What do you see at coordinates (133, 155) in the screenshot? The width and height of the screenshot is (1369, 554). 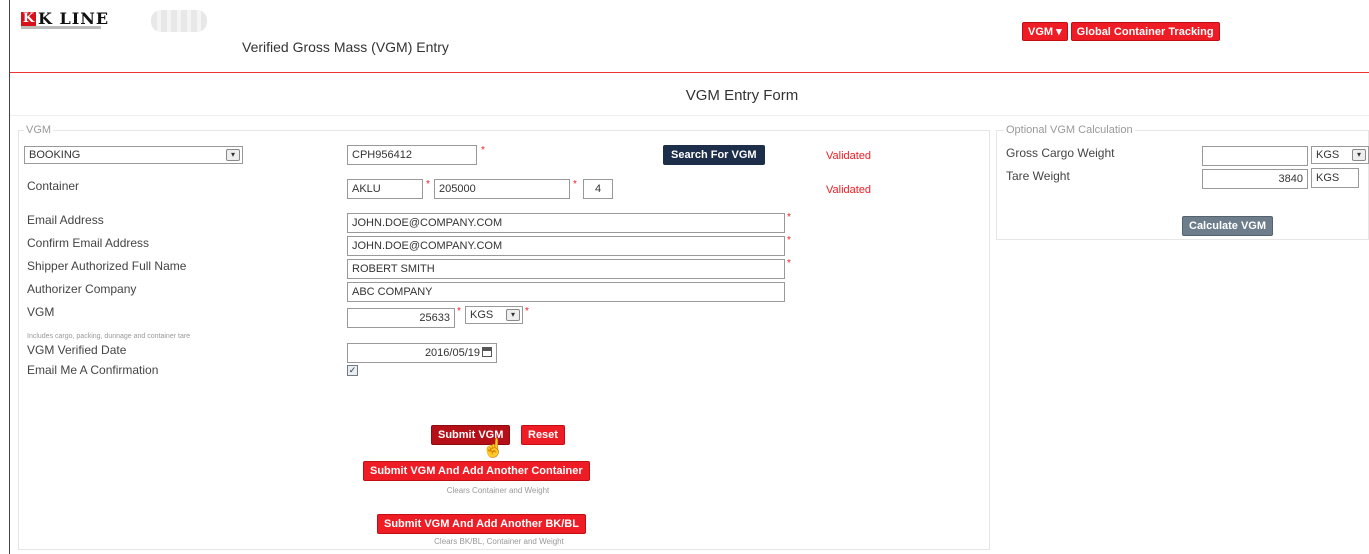 I see `lookup-type-select: BOOKING ▾` at bounding box center [133, 155].